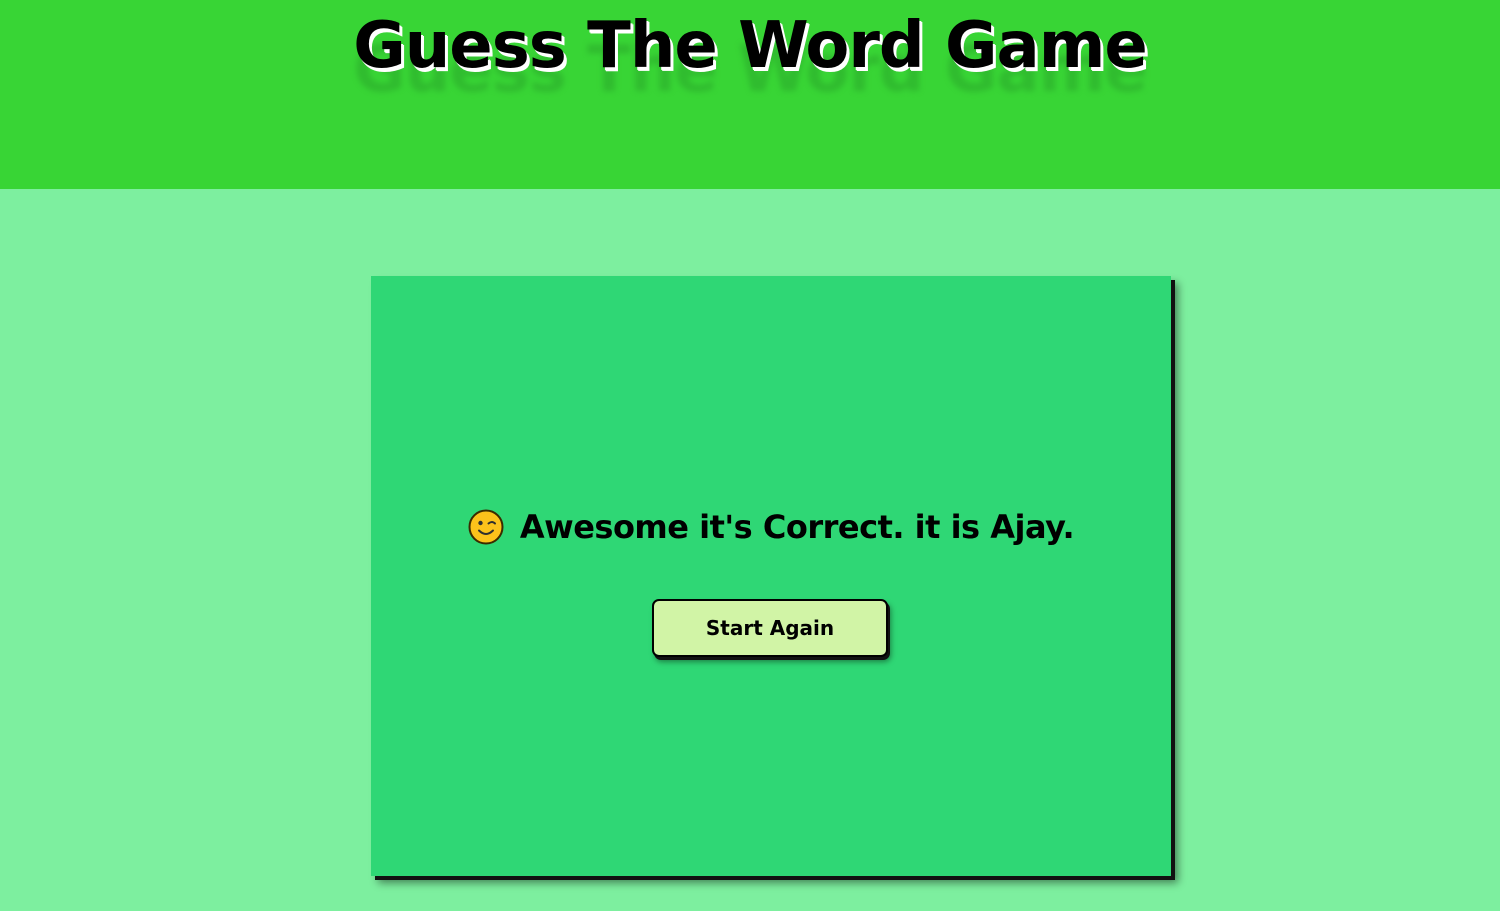 The image size is (1500, 911). Describe the element at coordinates (750, 46) in the screenshot. I see `page-title: Guess The Word Game` at that location.